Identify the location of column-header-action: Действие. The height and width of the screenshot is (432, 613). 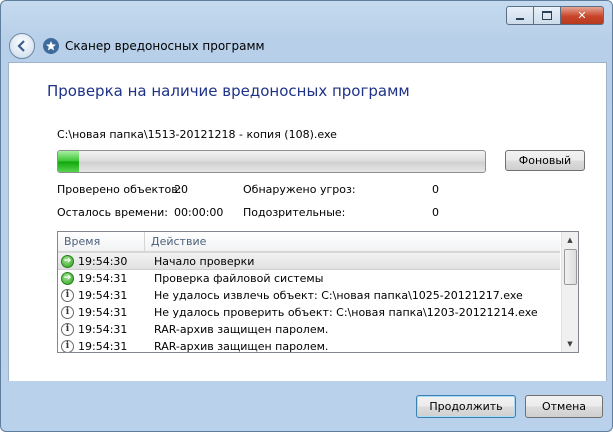
(352, 241).